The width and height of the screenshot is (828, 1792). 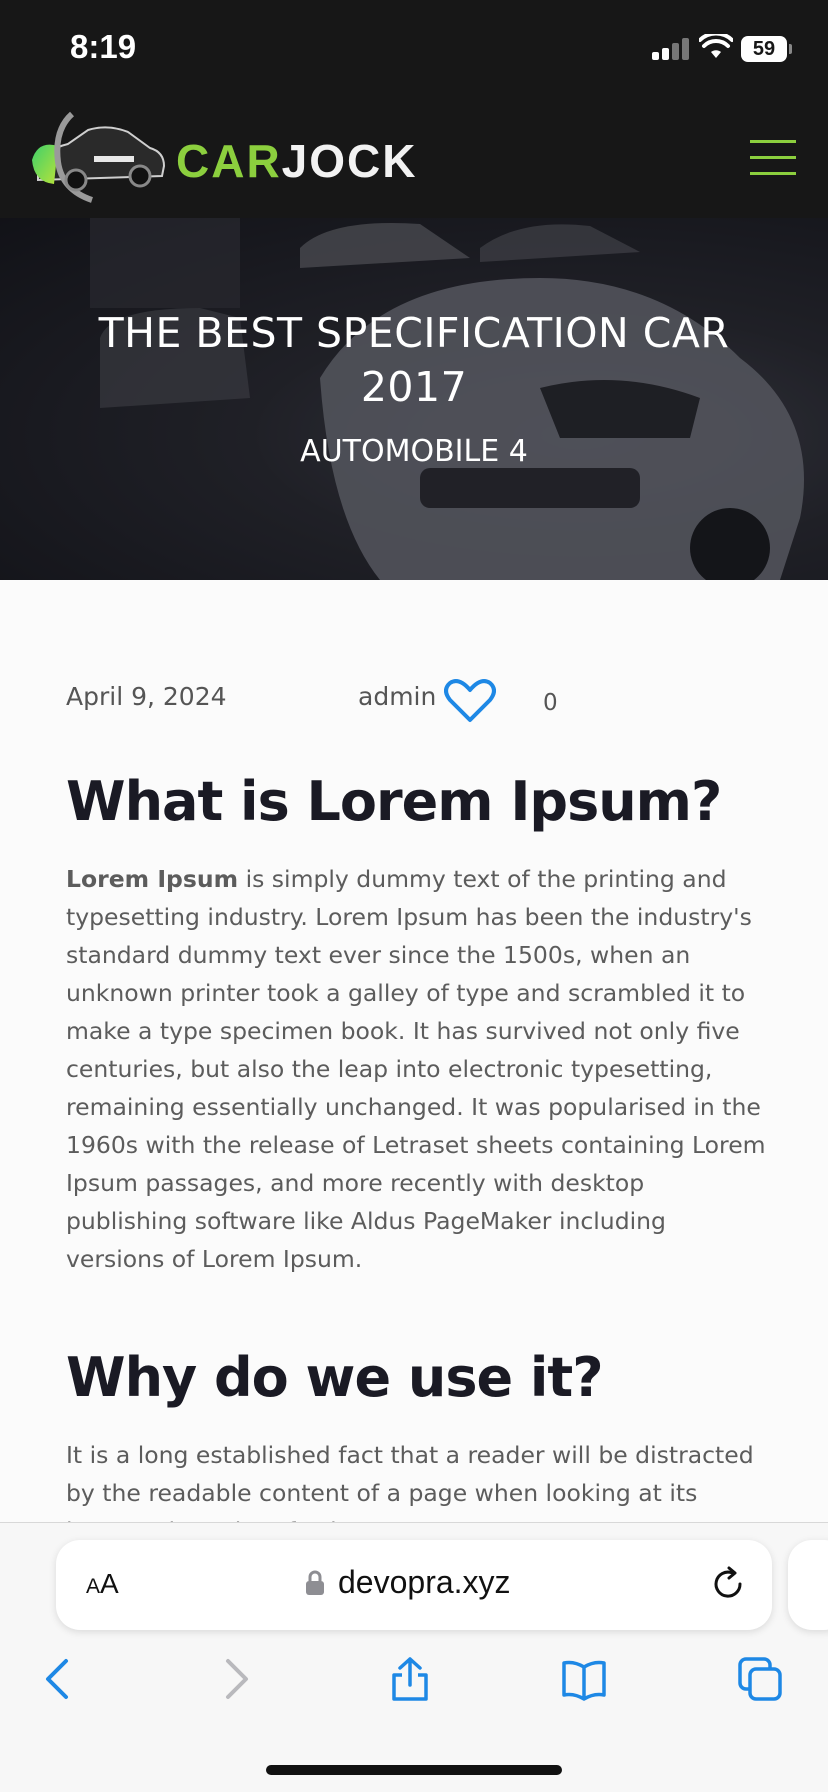 What do you see at coordinates (760, 1679) in the screenshot?
I see `tabs-icon` at bounding box center [760, 1679].